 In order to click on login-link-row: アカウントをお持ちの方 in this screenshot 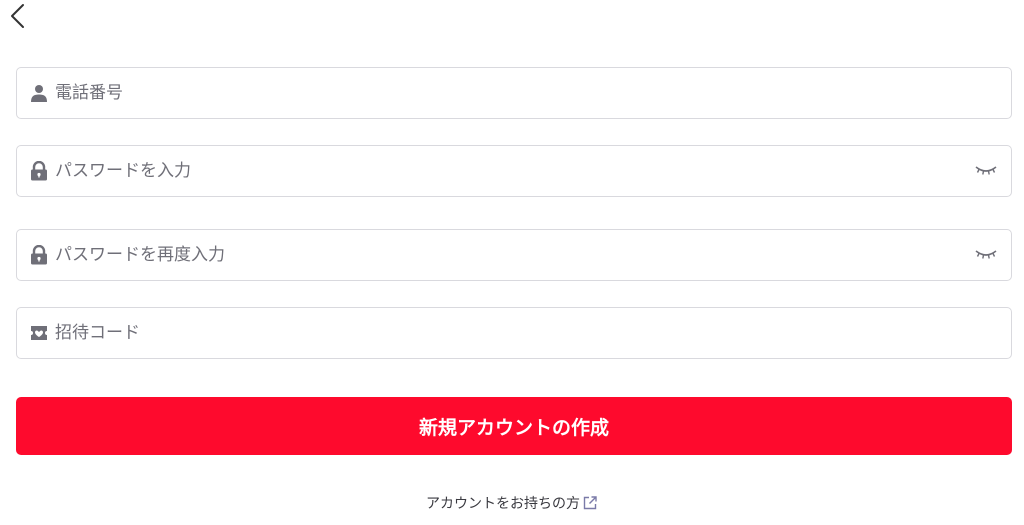, I will do `click(512, 503)`.